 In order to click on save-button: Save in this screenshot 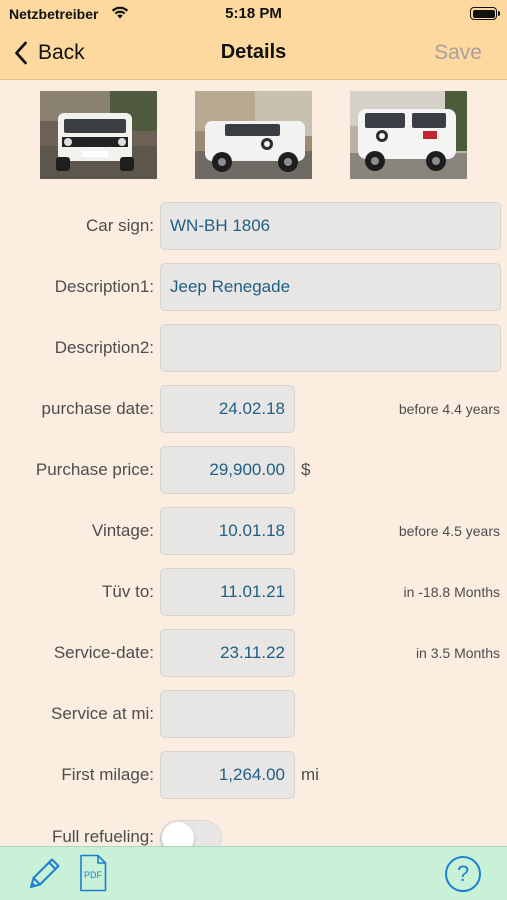, I will do `click(458, 53)`.